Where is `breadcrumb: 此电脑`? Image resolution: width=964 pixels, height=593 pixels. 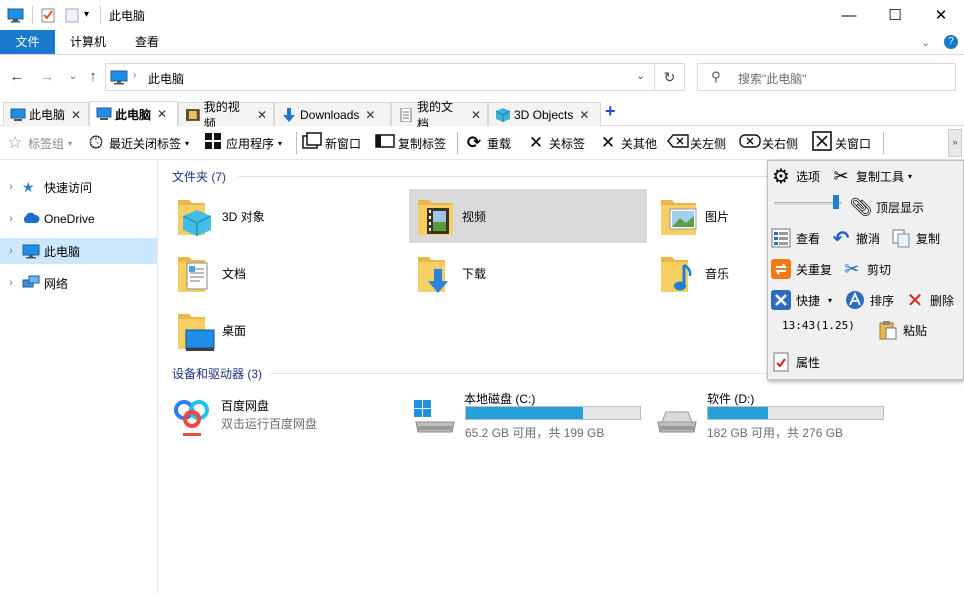 breadcrumb: 此电脑 is located at coordinates (166, 78).